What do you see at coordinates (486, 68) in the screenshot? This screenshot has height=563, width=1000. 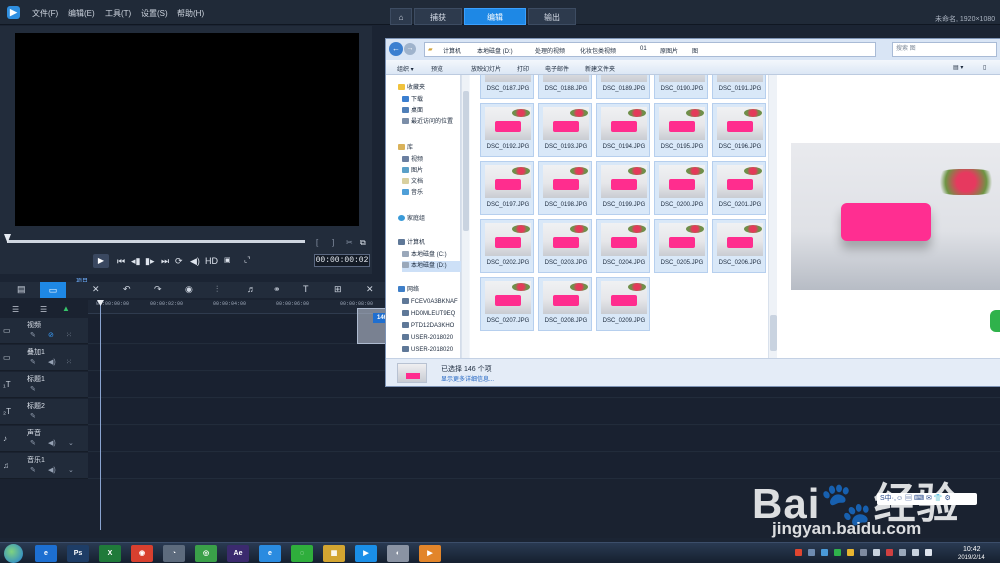 I see `slideshow-button: 放映幻灯片` at bounding box center [486, 68].